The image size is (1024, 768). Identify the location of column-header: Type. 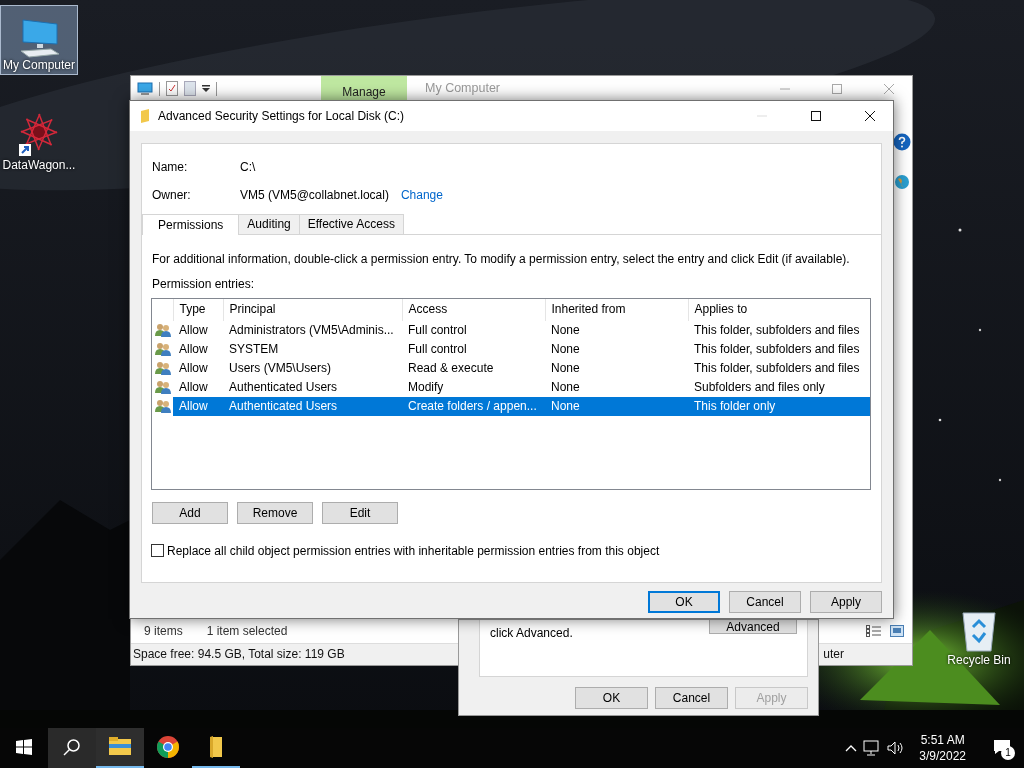
(198, 309).